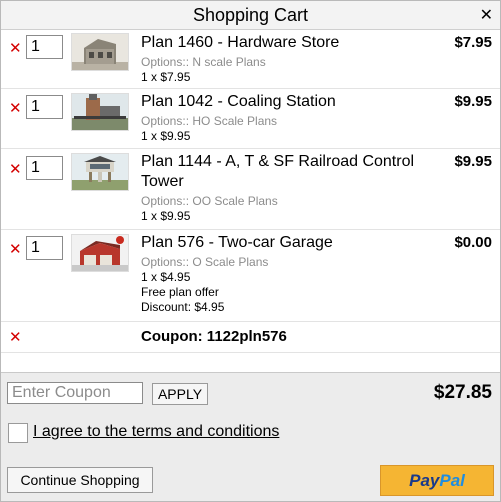  Describe the element at coordinates (100, 253) in the screenshot. I see `garage-thumbnail` at that location.